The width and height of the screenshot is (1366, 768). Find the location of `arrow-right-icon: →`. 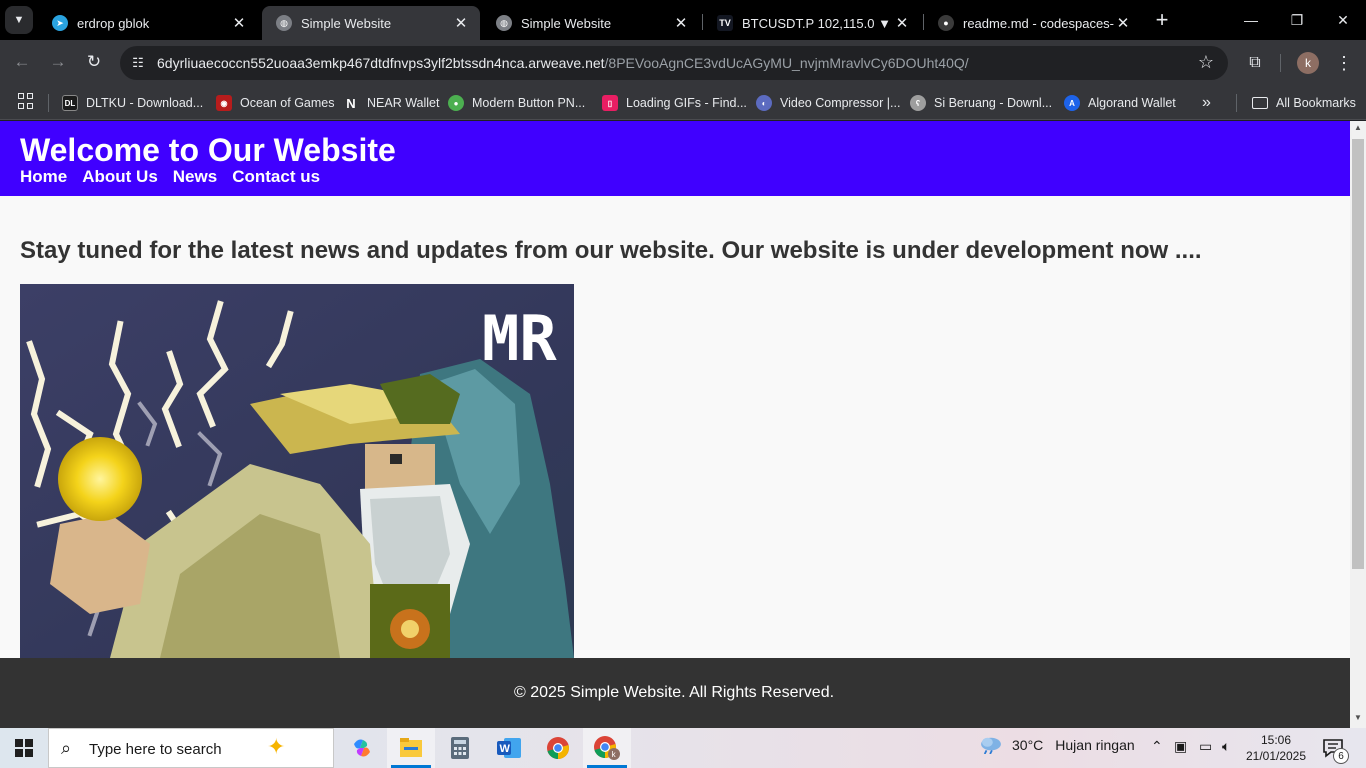

arrow-right-icon: → is located at coordinates (58, 61).